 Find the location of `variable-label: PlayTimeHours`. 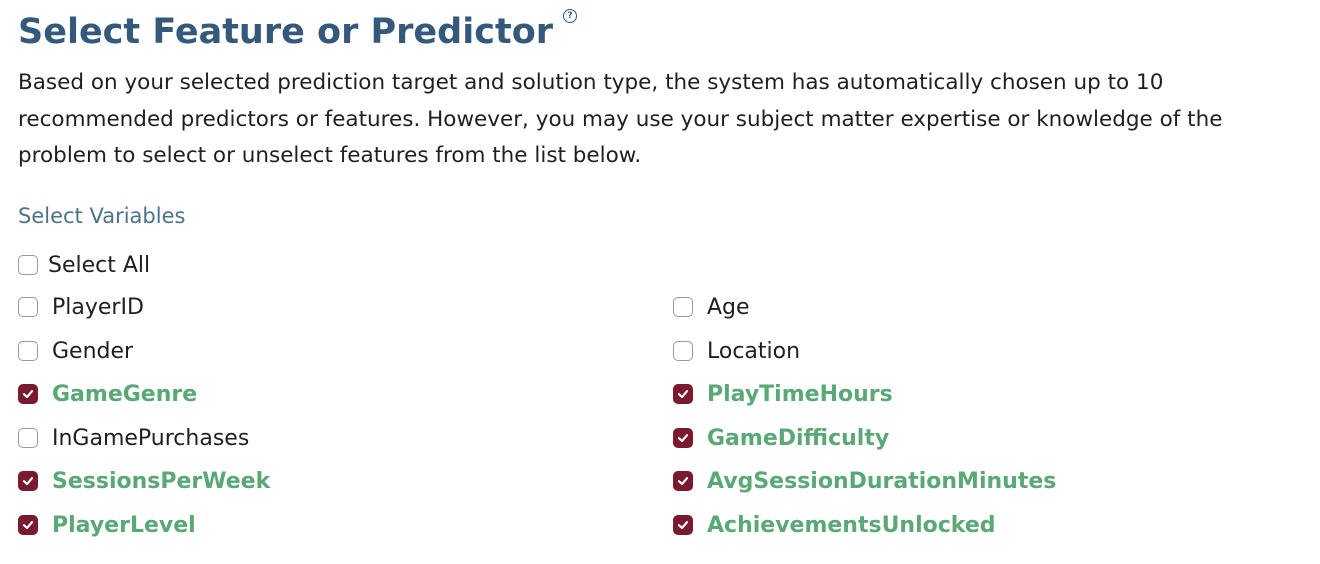

variable-label: PlayTimeHours is located at coordinates (800, 394).